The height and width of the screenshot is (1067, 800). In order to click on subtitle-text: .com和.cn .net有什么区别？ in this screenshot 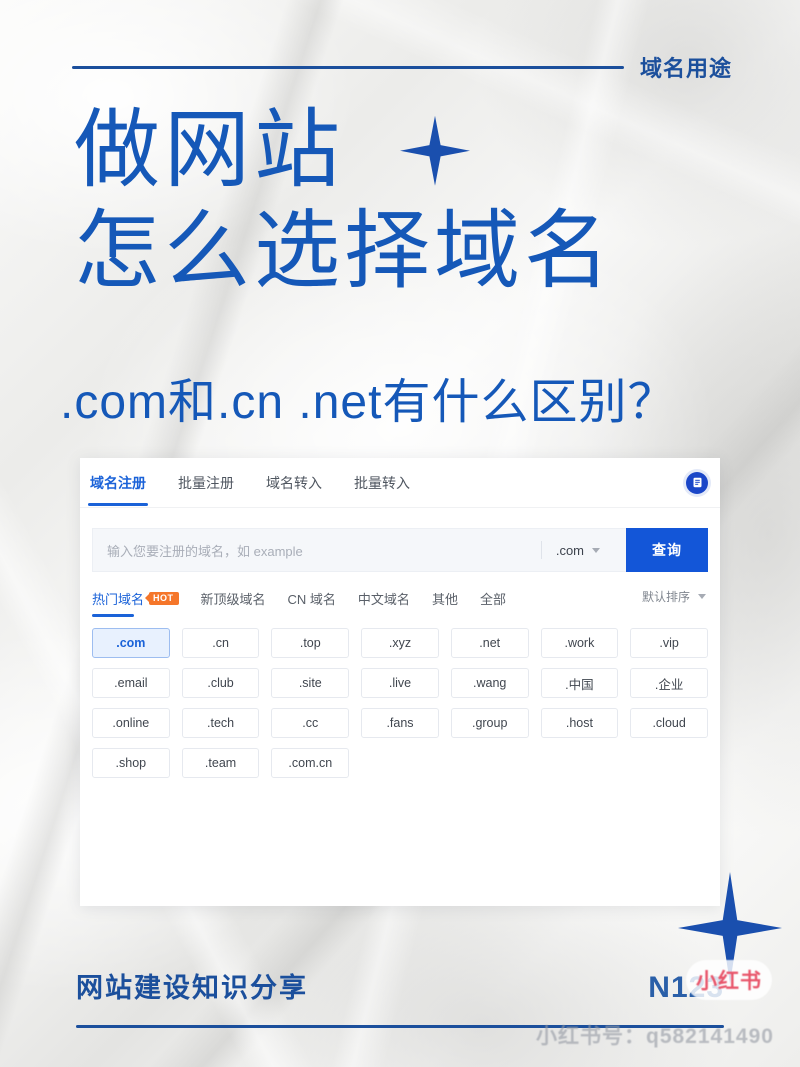, I will do `click(368, 402)`.